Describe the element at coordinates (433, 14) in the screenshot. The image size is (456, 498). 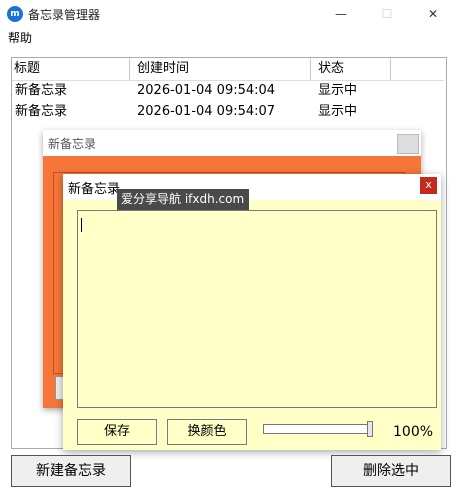
I see `close-button: ✕` at that location.